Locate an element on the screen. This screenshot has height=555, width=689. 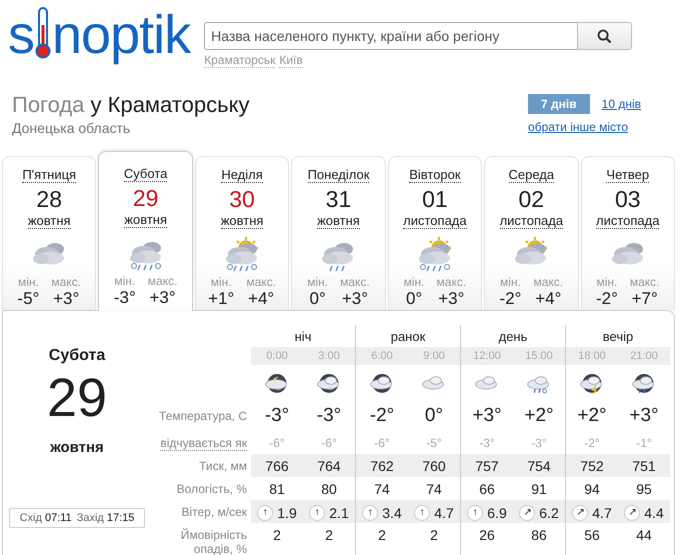
thermometer-icon is located at coordinates (43, 33).